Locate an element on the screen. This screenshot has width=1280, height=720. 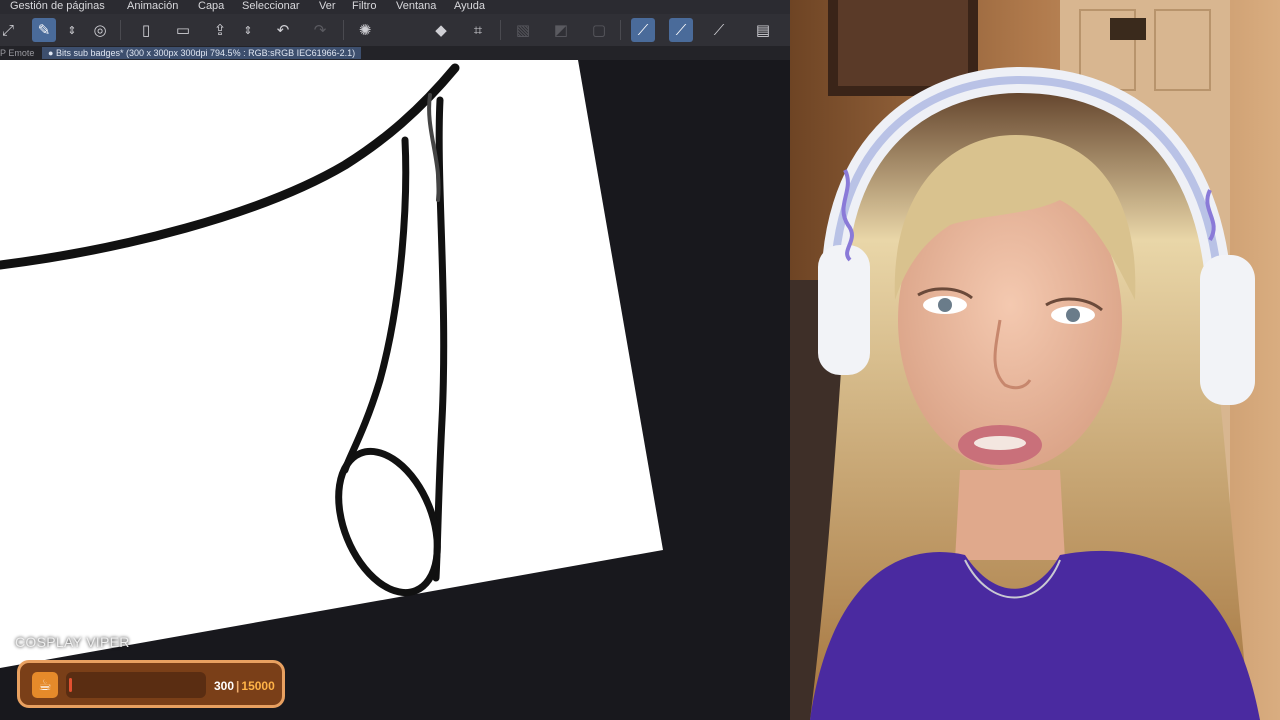
goal-title: COSPLAY VIPER is located at coordinates (72, 642).